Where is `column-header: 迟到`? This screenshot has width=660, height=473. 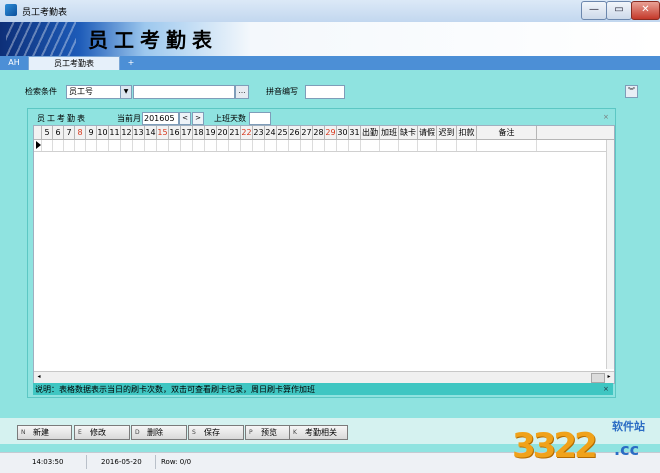
column-header: 迟到 is located at coordinates (447, 132).